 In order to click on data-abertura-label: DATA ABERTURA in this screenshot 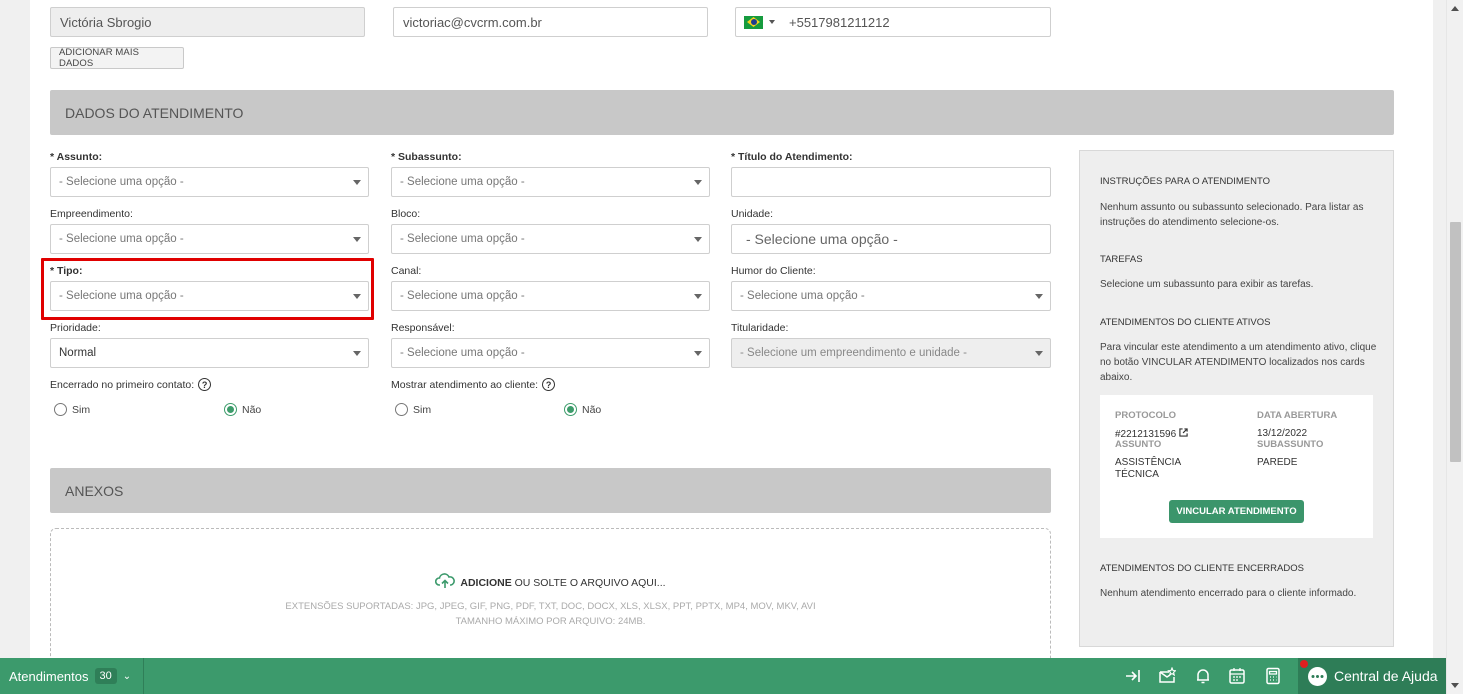, I will do `click(1297, 415)`.